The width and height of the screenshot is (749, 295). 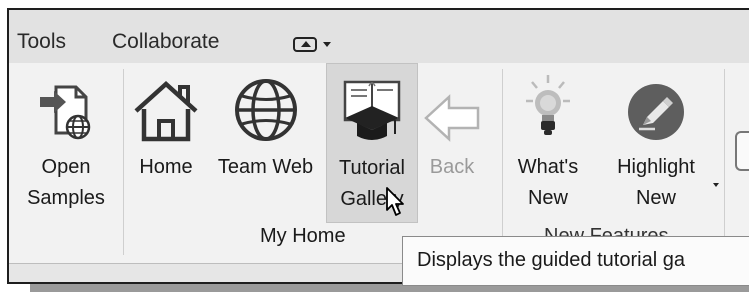 I want to click on home-icon, so click(x=166, y=106).